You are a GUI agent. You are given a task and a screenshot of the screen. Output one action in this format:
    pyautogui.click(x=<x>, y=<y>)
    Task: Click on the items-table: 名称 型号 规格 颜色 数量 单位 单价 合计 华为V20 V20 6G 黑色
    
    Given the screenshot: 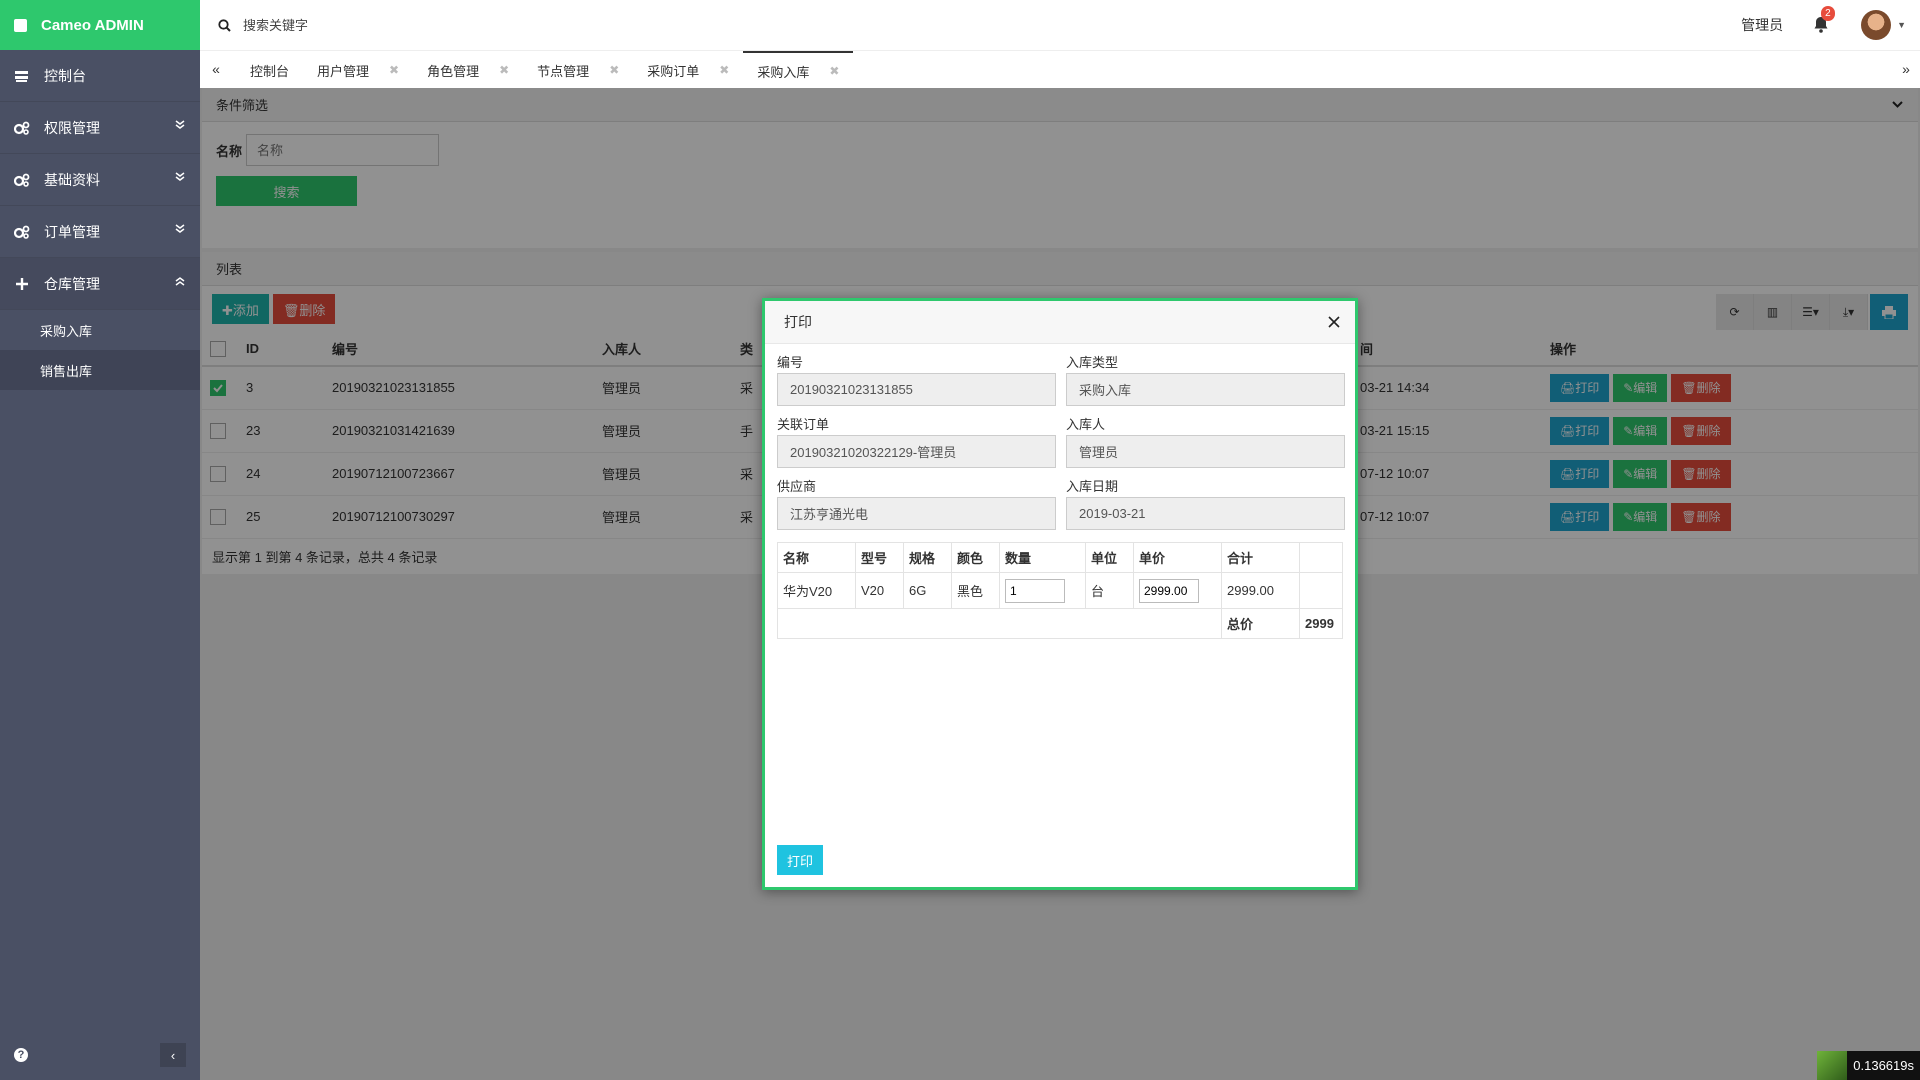 What is the action you would take?
    pyautogui.click(x=1060, y=590)
    